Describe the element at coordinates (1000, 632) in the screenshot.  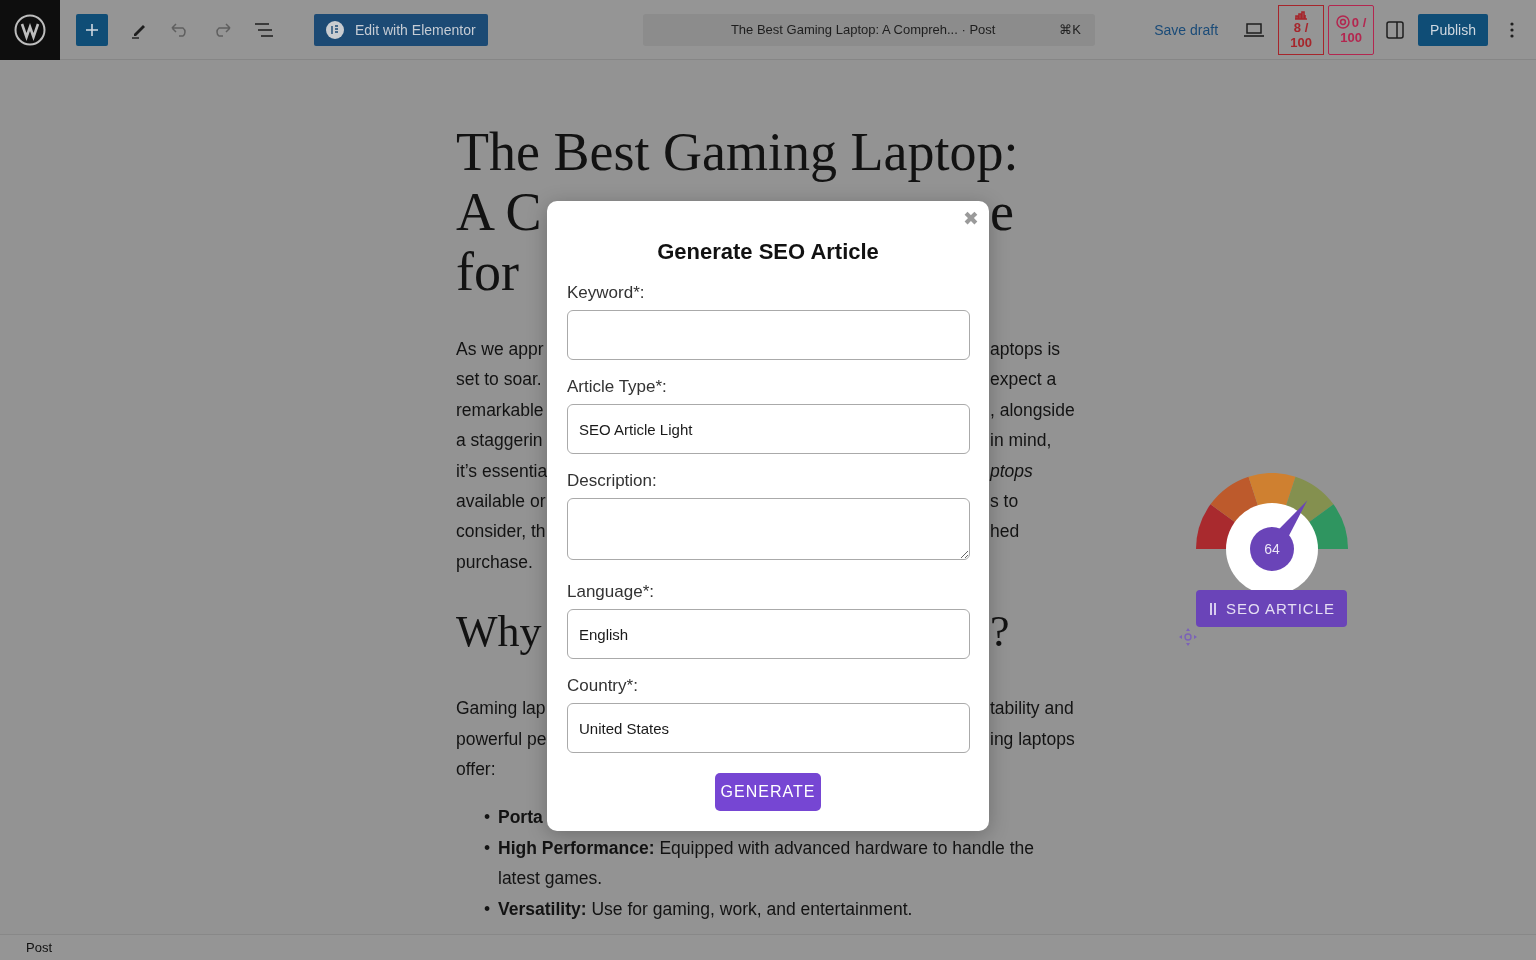
I see `heading-text: ?` at that location.